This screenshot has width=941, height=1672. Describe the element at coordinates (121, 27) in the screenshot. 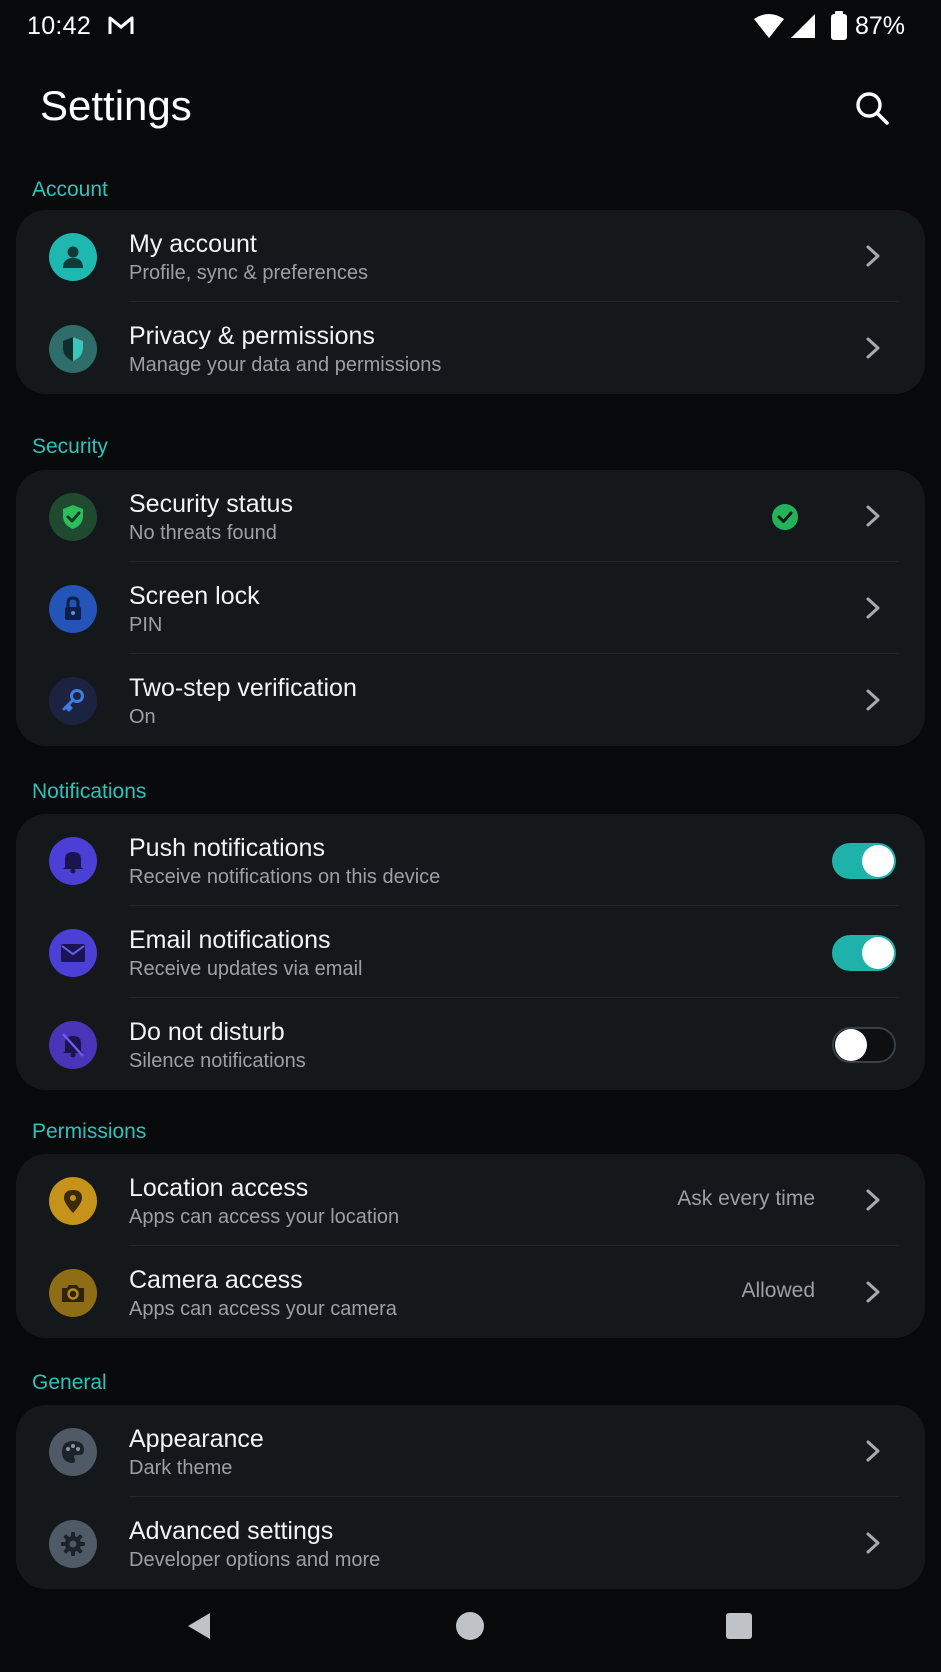

I see `gmail-icon` at that location.